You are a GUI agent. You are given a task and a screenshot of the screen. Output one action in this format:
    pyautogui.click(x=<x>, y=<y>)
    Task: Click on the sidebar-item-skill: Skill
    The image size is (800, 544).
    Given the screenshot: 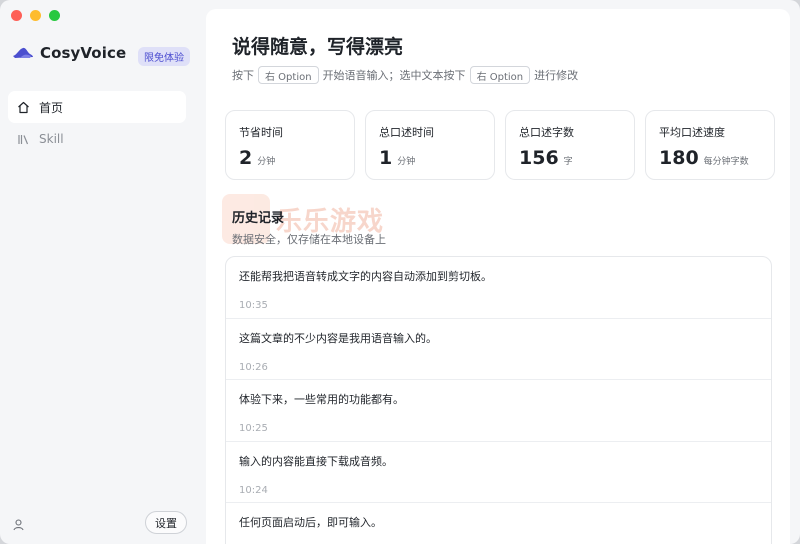 What is the action you would take?
    pyautogui.click(x=97, y=139)
    